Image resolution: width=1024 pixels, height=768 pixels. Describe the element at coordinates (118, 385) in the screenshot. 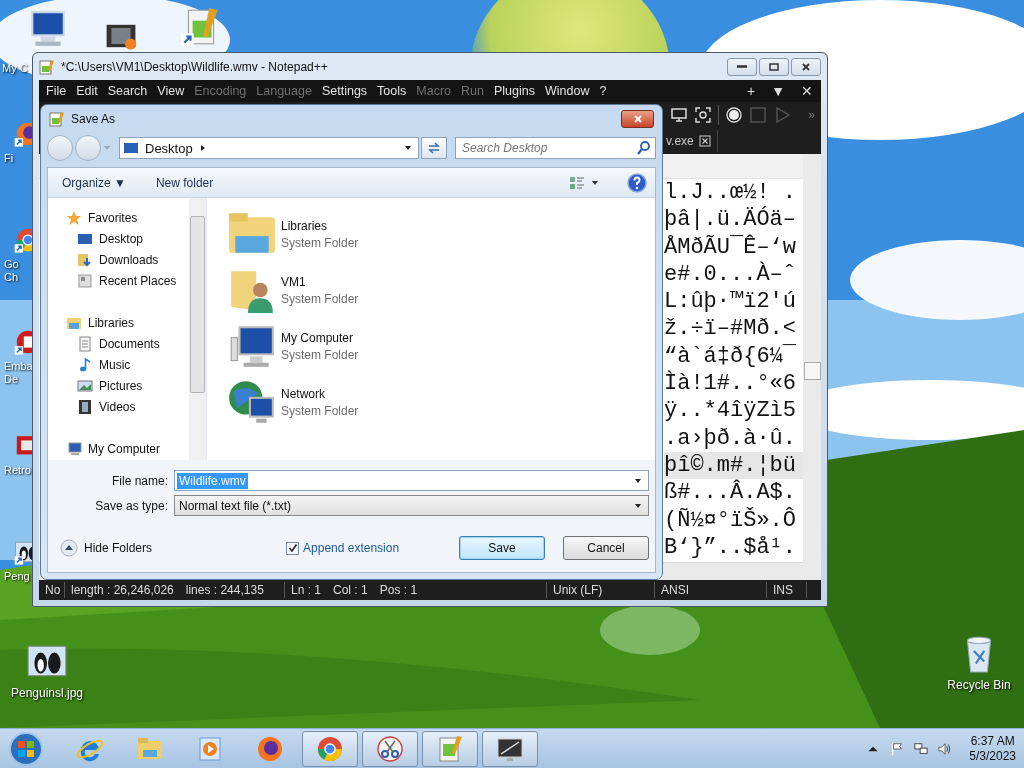

I see `nav-item: Pictures` at that location.